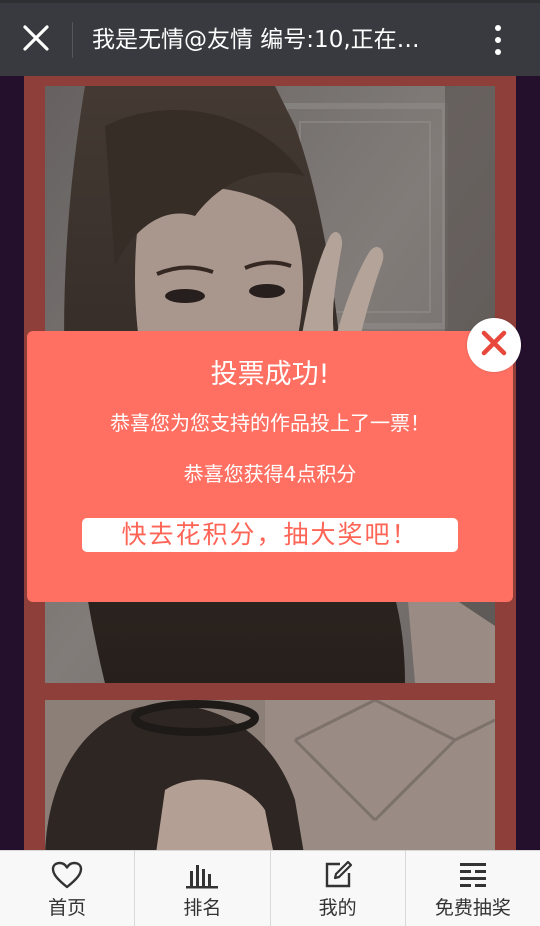  Describe the element at coordinates (270, 423) in the screenshot. I see `dialog-message: 恭喜您为您支持的作品投上了一票！` at that location.